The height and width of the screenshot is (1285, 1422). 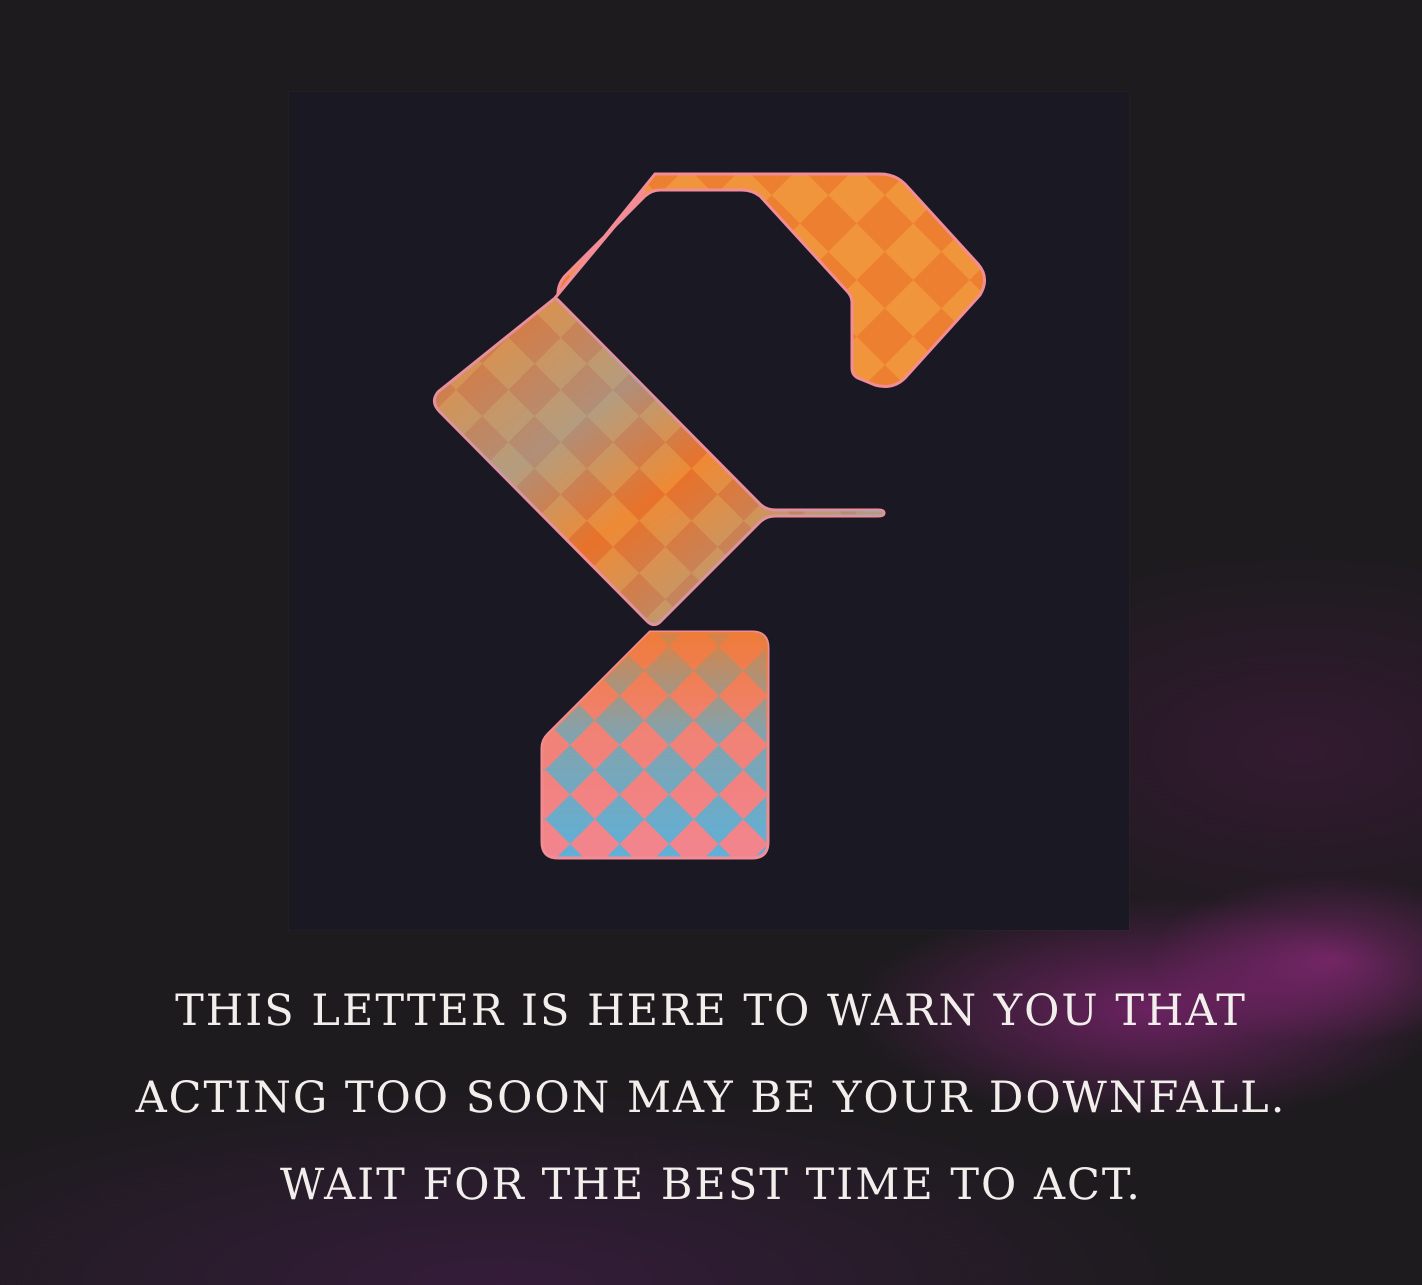 I want to click on caption-line-1: THIS LETTER IS HERE TO WARN YOU THAT, so click(x=711, y=1011).